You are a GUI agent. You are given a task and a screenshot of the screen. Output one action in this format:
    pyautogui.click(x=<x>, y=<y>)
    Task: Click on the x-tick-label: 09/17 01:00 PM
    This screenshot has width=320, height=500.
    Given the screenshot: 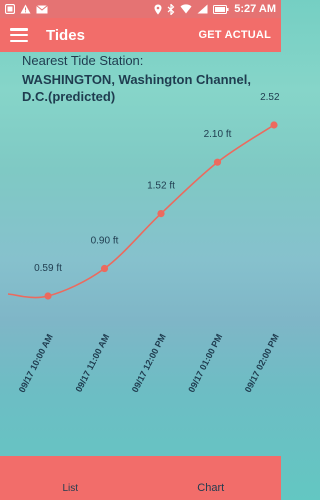 What is the action you would take?
    pyautogui.click(x=205, y=363)
    